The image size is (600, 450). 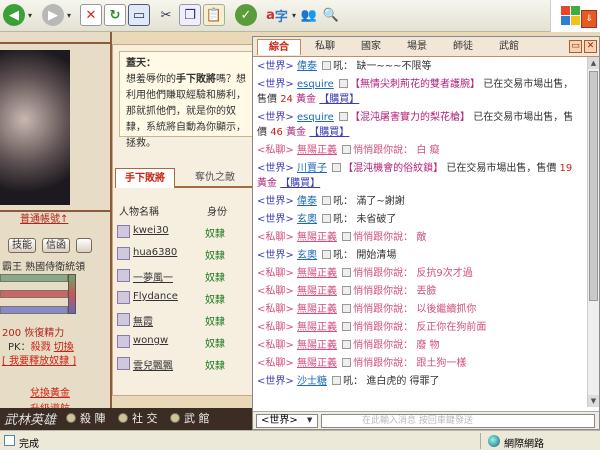 What do you see at coordinates (420, 273) in the screenshot?
I see `chat-message: <私聊> 無陽正義 悄悄跟你說： 反抗9次才過` at bounding box center [420, 273].